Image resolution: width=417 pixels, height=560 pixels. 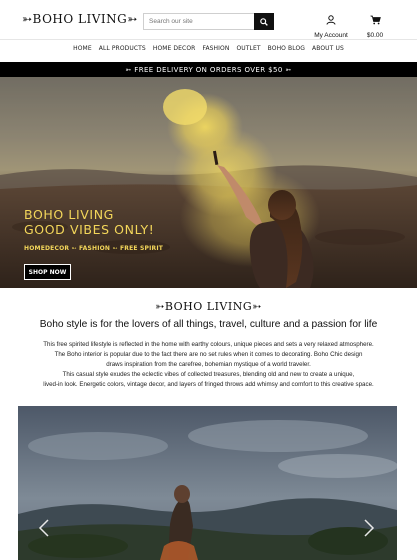 What do you see at coordinates (69, 214) in the screenshot?
I see `hero-title-line-1: BOHO LIVING` at bounding box center [69, 214].